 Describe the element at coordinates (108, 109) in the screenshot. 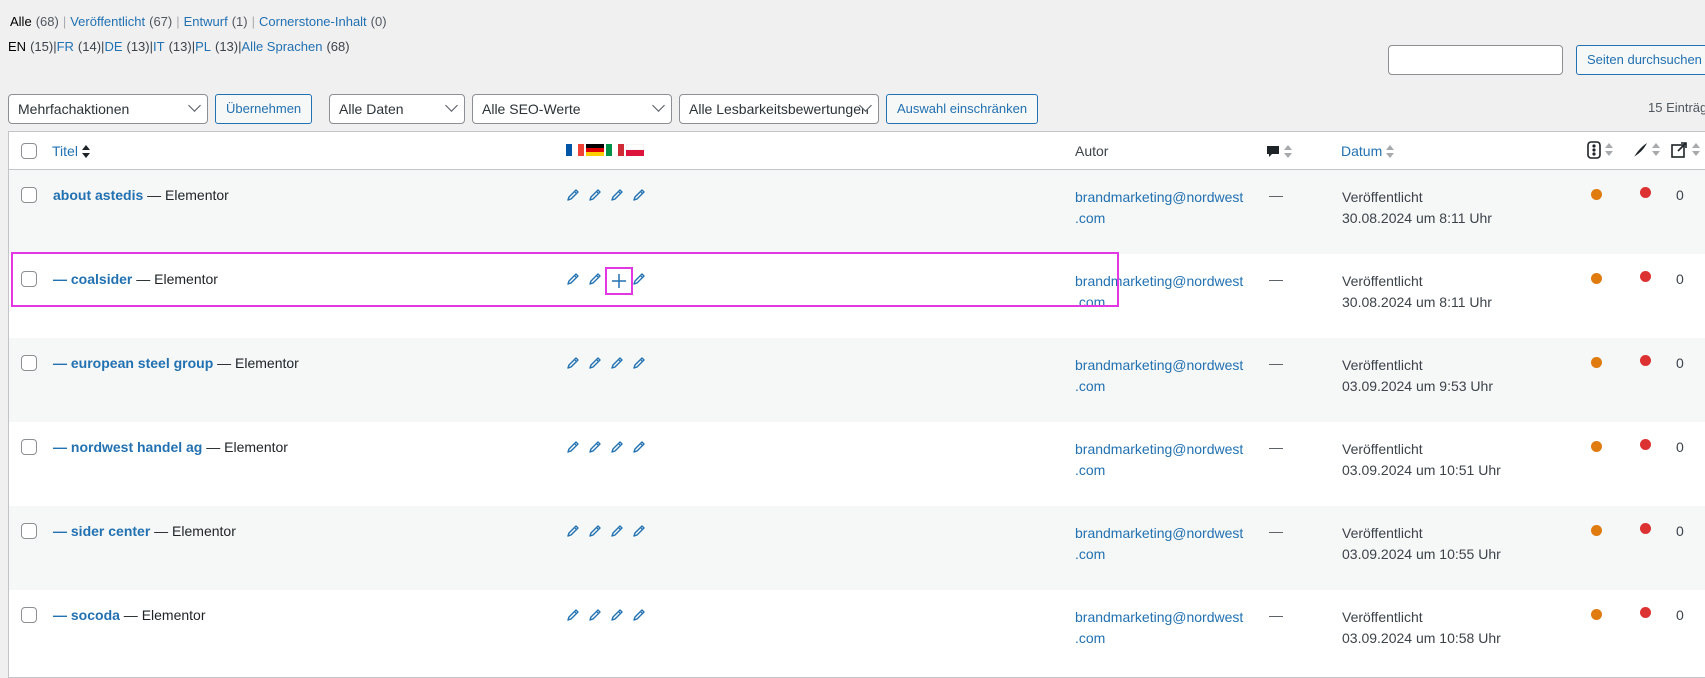

I see `bulk-actions-select: Mehrfachaktionen` at that location.